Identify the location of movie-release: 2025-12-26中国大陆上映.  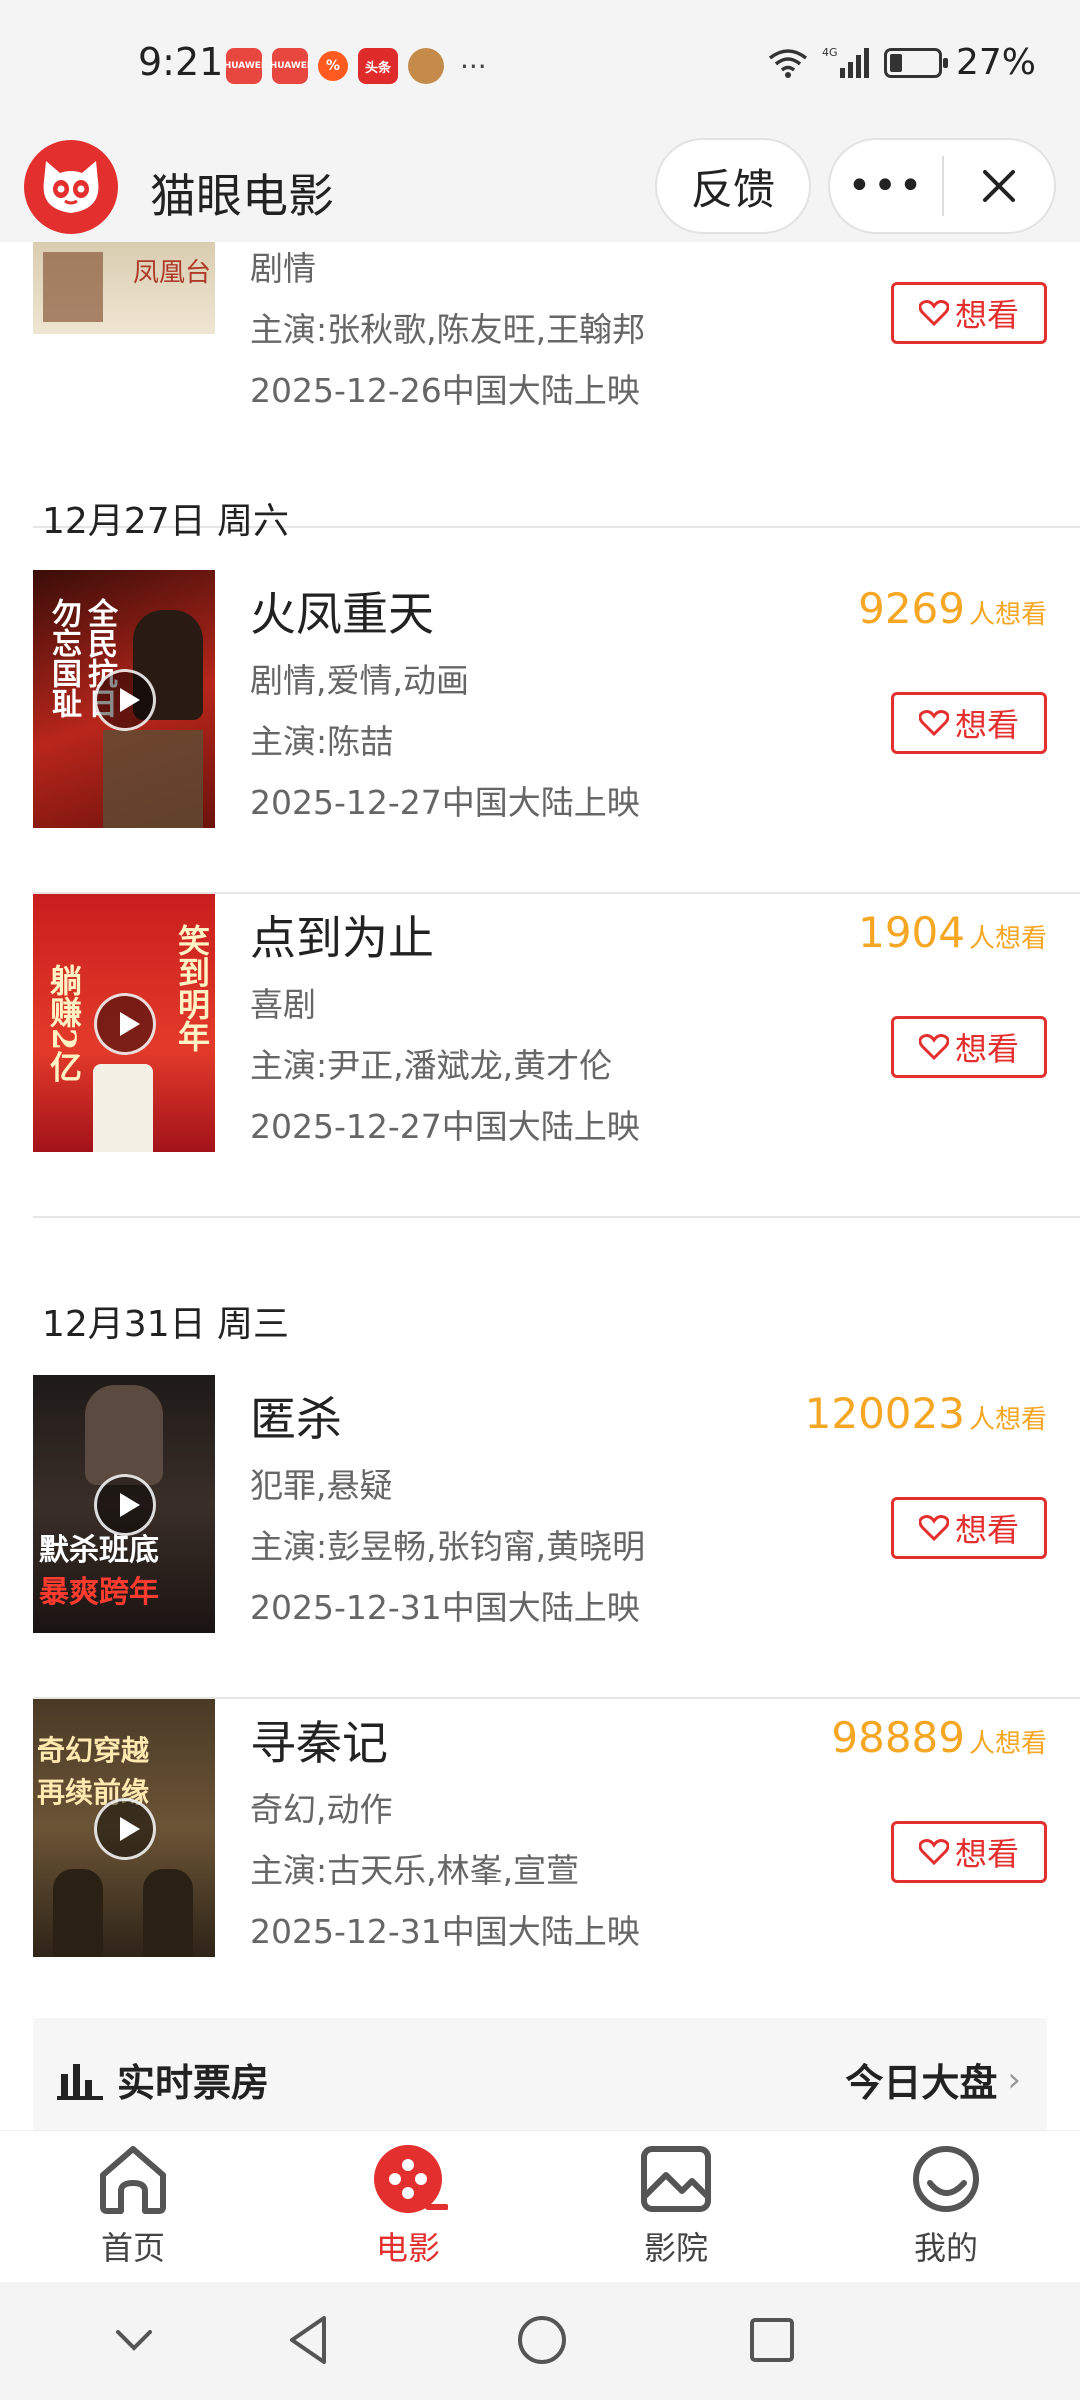
(445, 390).